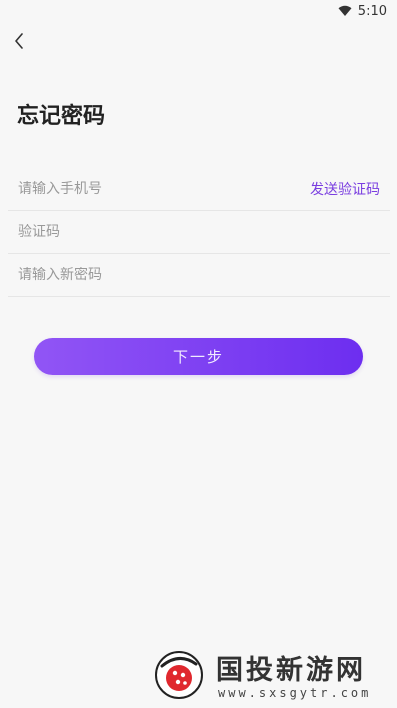 This screenshot has width=397, height=708. Describe the element at coordinates (291, 670) in the screenshot. I see `watermark-name: 国投新游网` at that location.